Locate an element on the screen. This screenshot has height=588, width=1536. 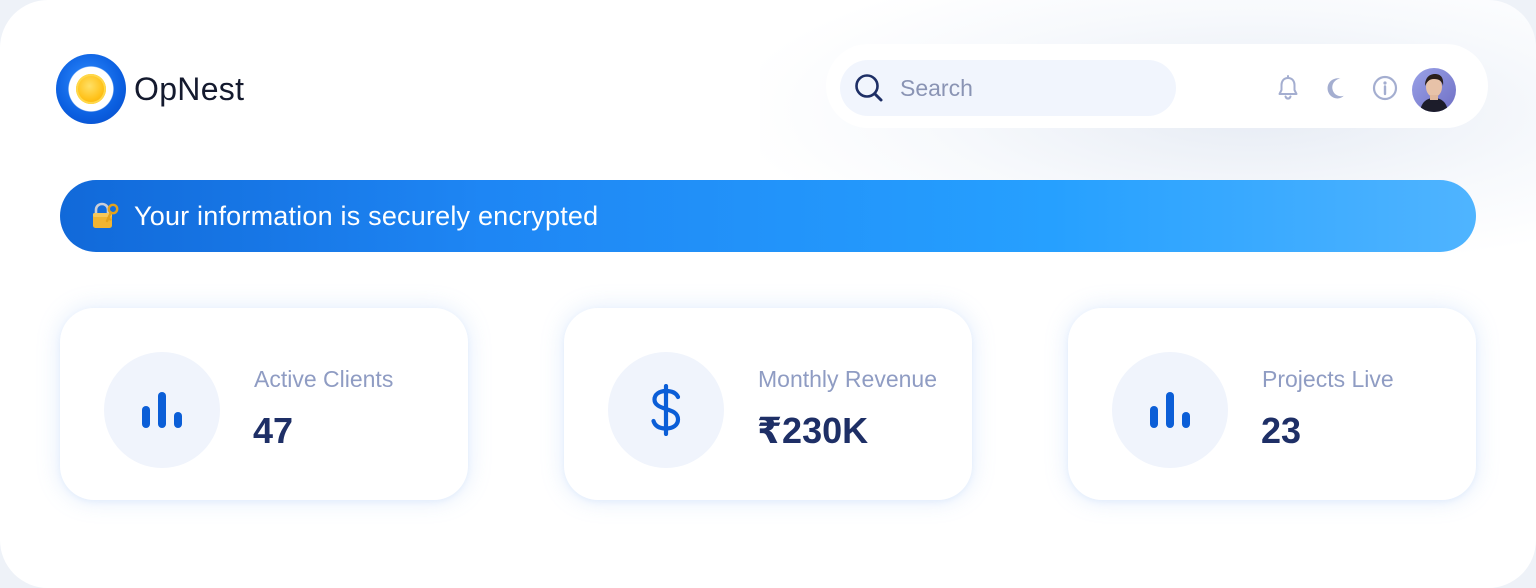
top-bar is located at coordinates (1157, 86).